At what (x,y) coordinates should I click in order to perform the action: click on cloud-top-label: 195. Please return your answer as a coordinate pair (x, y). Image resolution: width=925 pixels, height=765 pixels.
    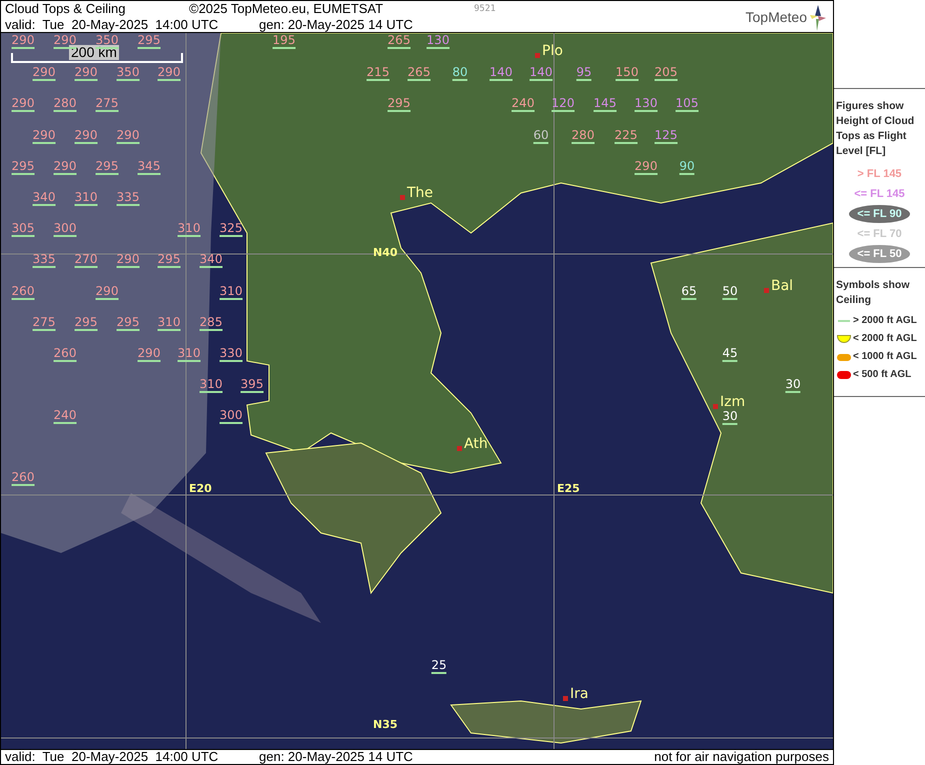
    Looking at the image, I should click on (284, 41).